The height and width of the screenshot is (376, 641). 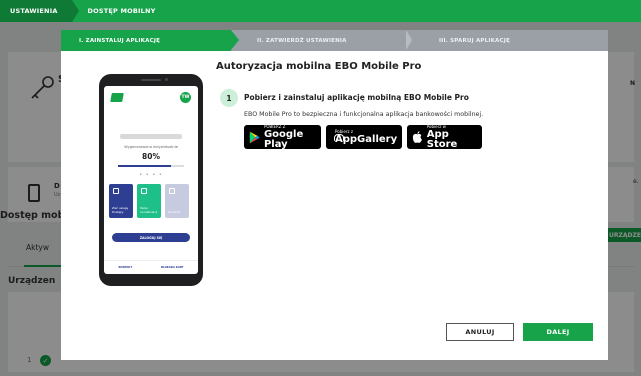 What do you see at coordinates (151, 156) in the screenshot?
I see `app-progress-percent: 80%` at bounding box center [151, 156].